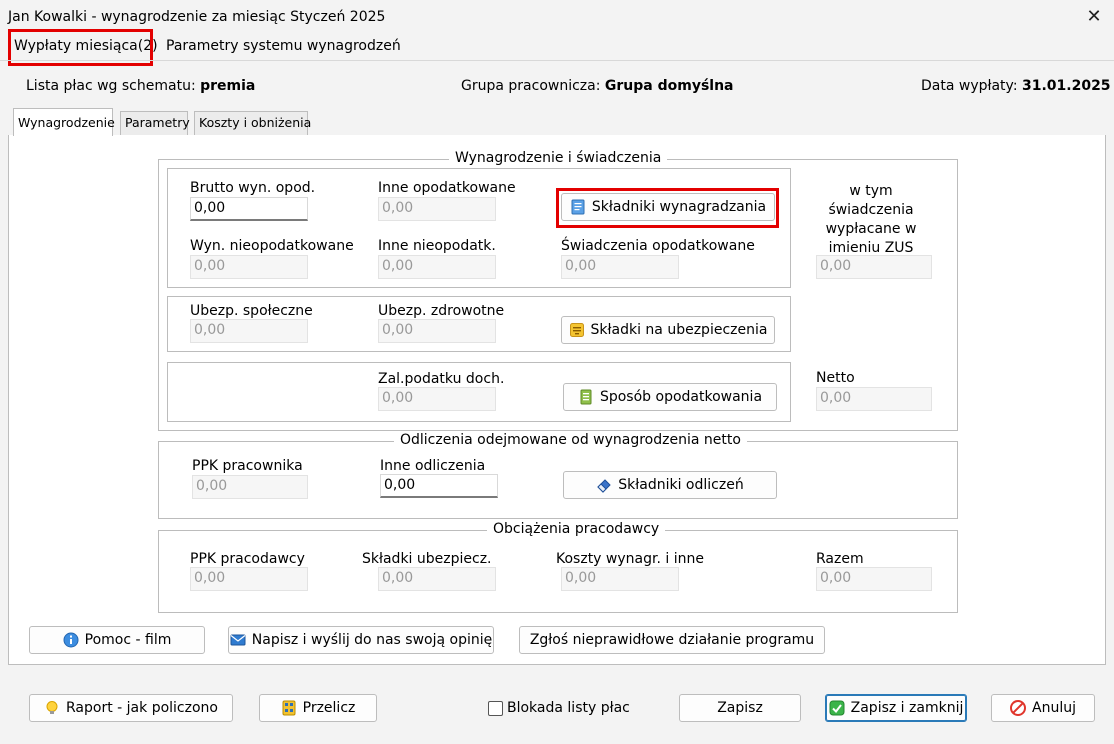 The height and width of the screenshot is (744, 1114). Describe the element at coordinates (441, 311) in the screenshot. I see `ubezp-zdrowotne-label: Ubezp. zdrowotne` at that location.